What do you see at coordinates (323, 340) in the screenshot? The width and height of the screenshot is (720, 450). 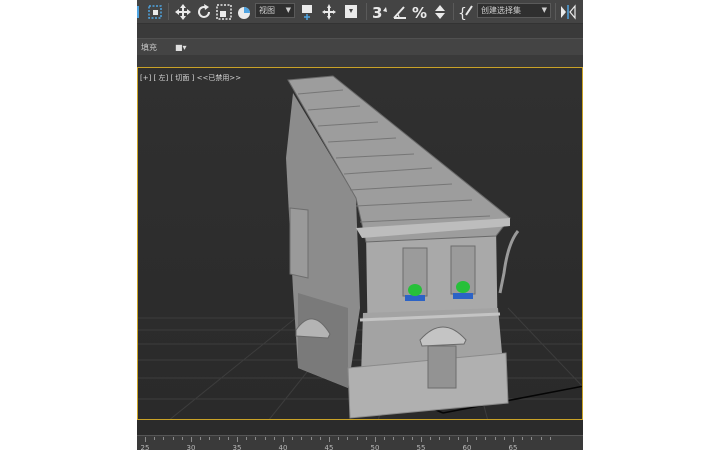 I see `house-side-base` at bounding box center [323, 340].